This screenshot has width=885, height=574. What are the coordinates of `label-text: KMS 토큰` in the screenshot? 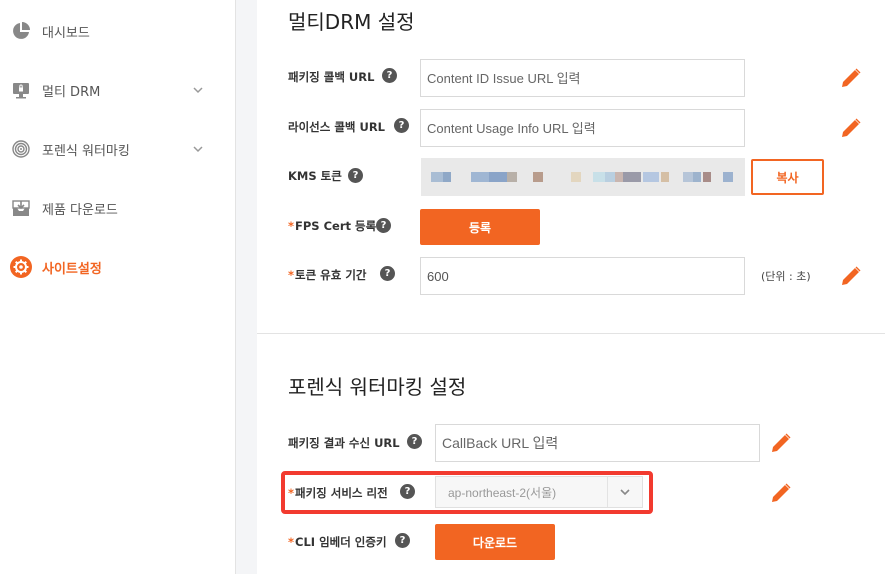 It's located at (315, 176).